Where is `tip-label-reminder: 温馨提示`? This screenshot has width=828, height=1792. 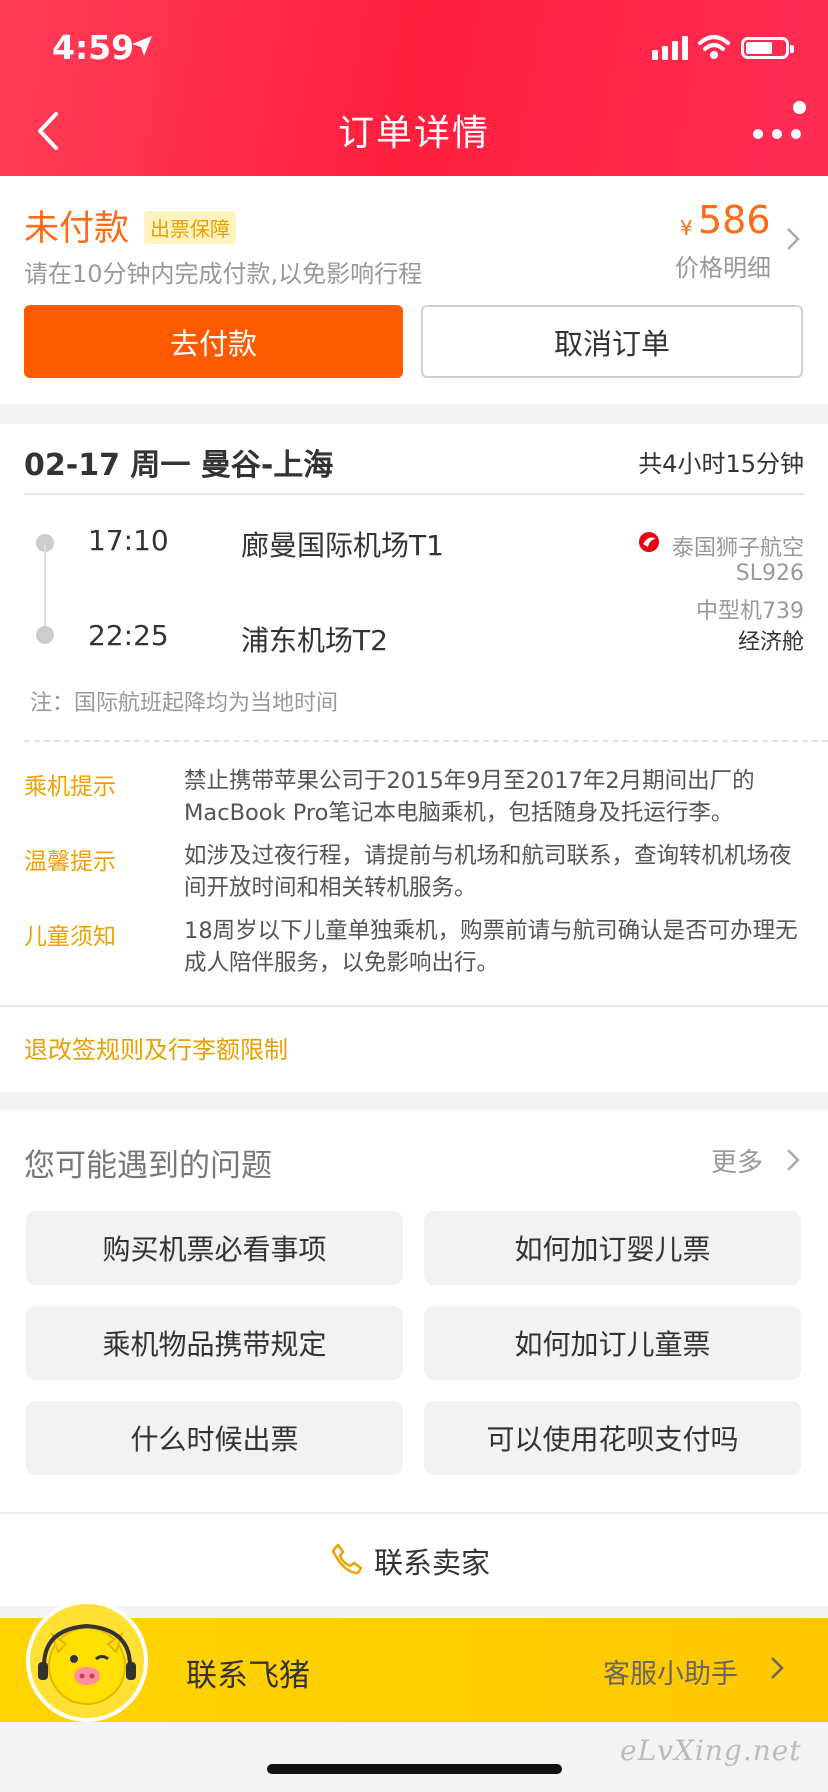 tip-label-reminder: 温馨提示 is located at coordinates (70, 862).